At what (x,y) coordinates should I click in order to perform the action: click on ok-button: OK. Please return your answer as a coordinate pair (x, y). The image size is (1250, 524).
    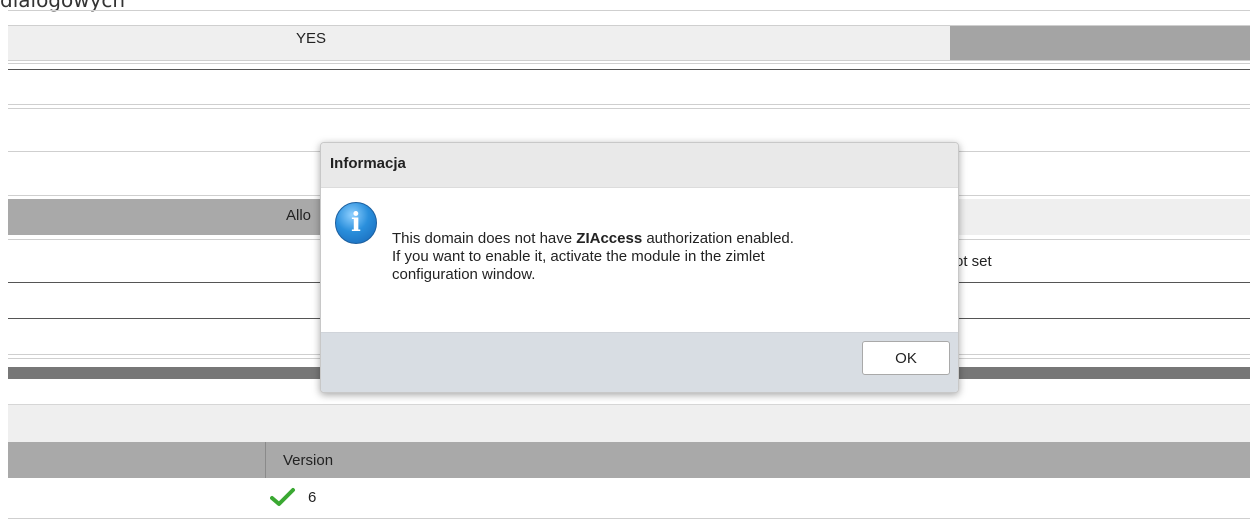
    Looking at the image, I should click on (906, 358).